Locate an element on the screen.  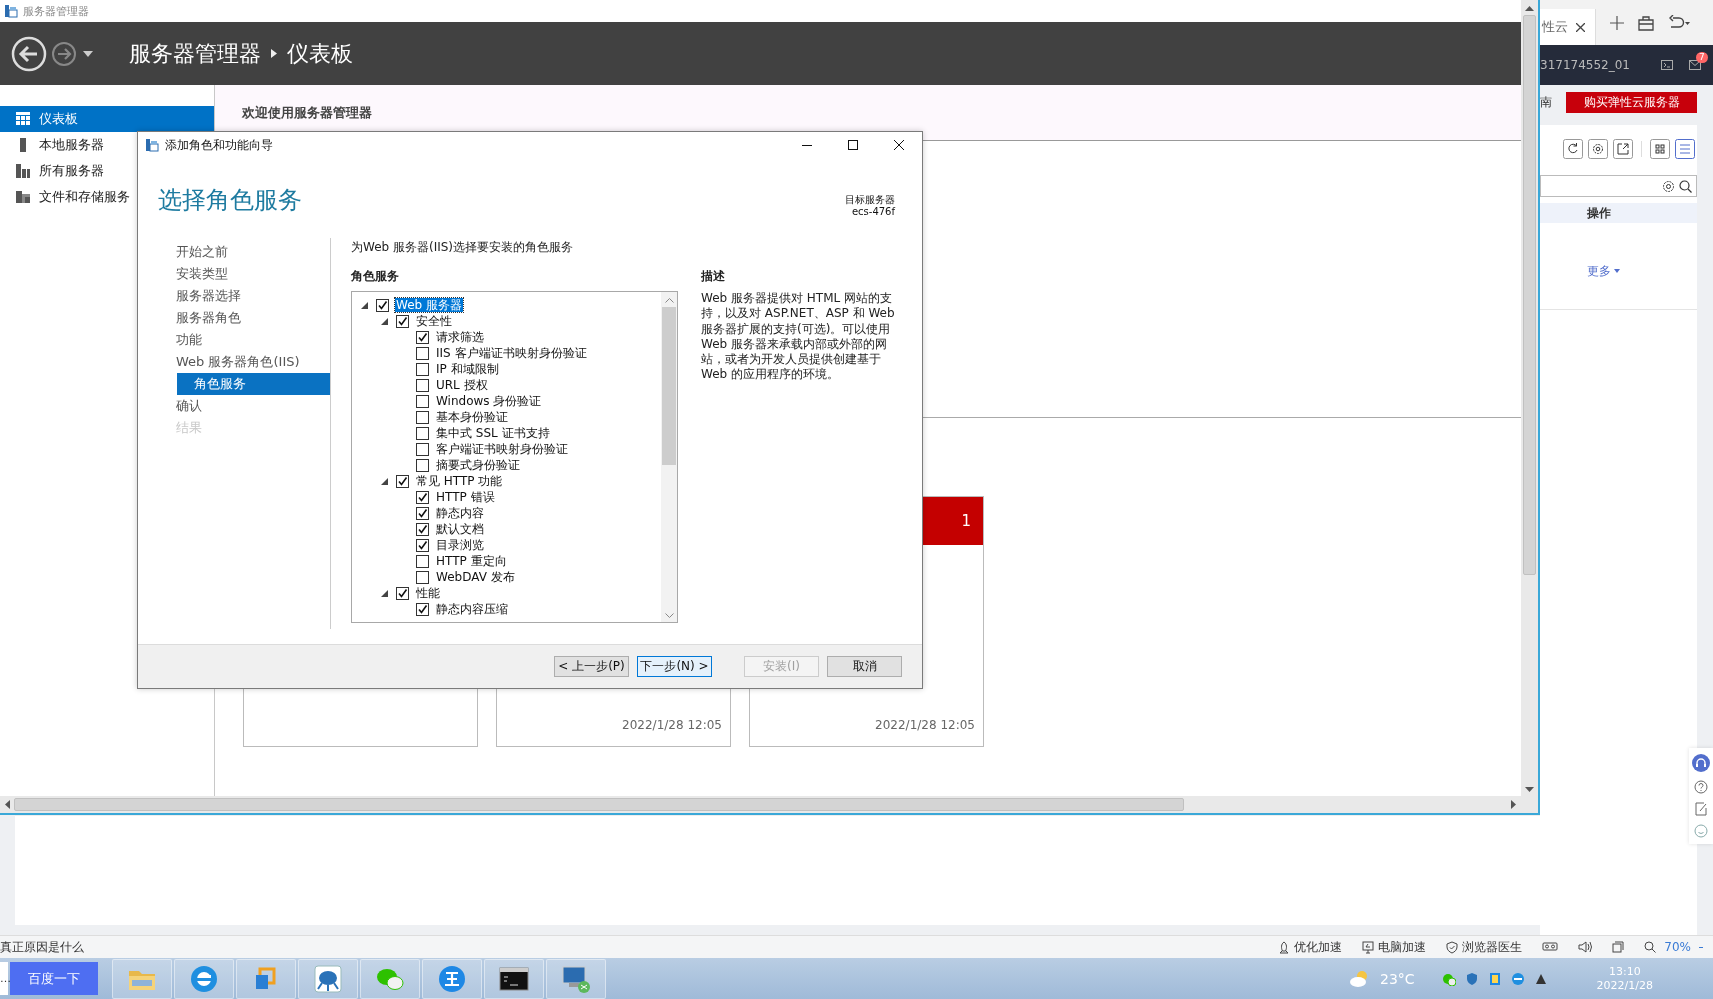
tree-item-label: HTTP 重定向 is located at coordinates (471, 561).